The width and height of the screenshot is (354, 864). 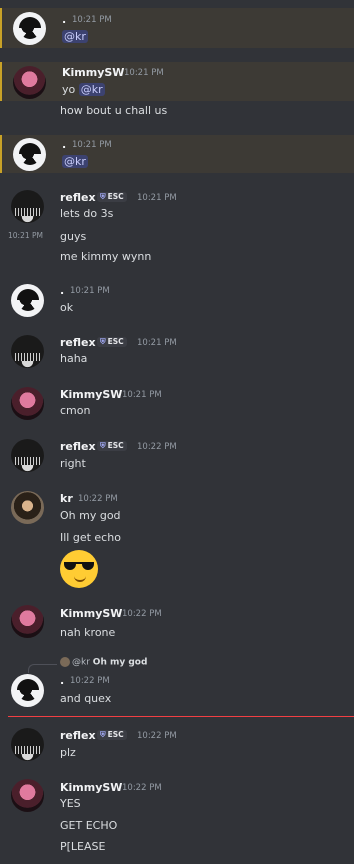 I want to click on username: kr, so click(x=66, y=498).